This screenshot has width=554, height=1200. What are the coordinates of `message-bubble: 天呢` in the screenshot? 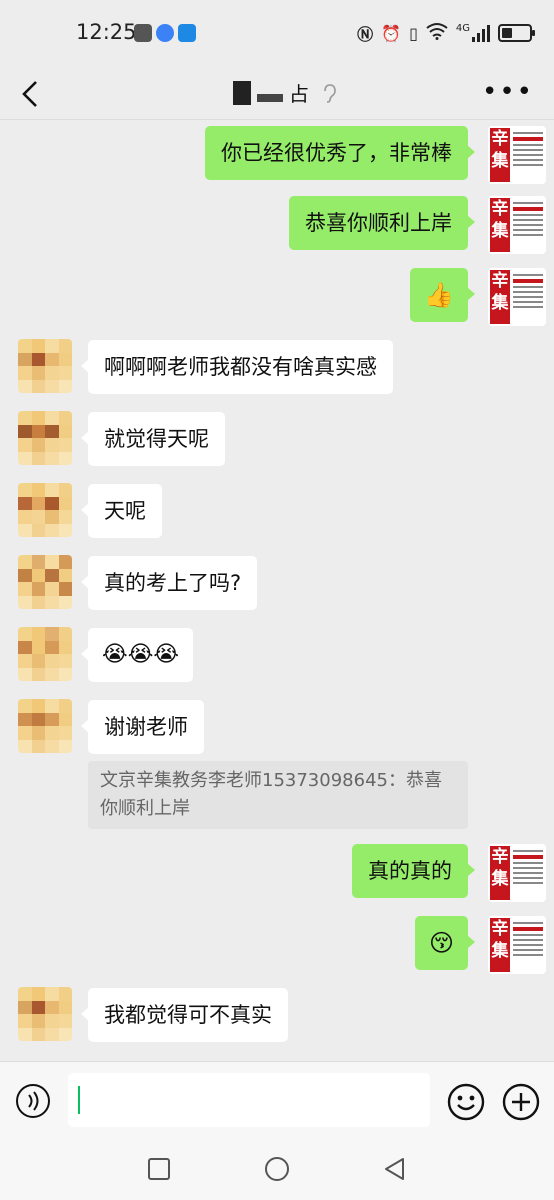 It's located at (121, 511).